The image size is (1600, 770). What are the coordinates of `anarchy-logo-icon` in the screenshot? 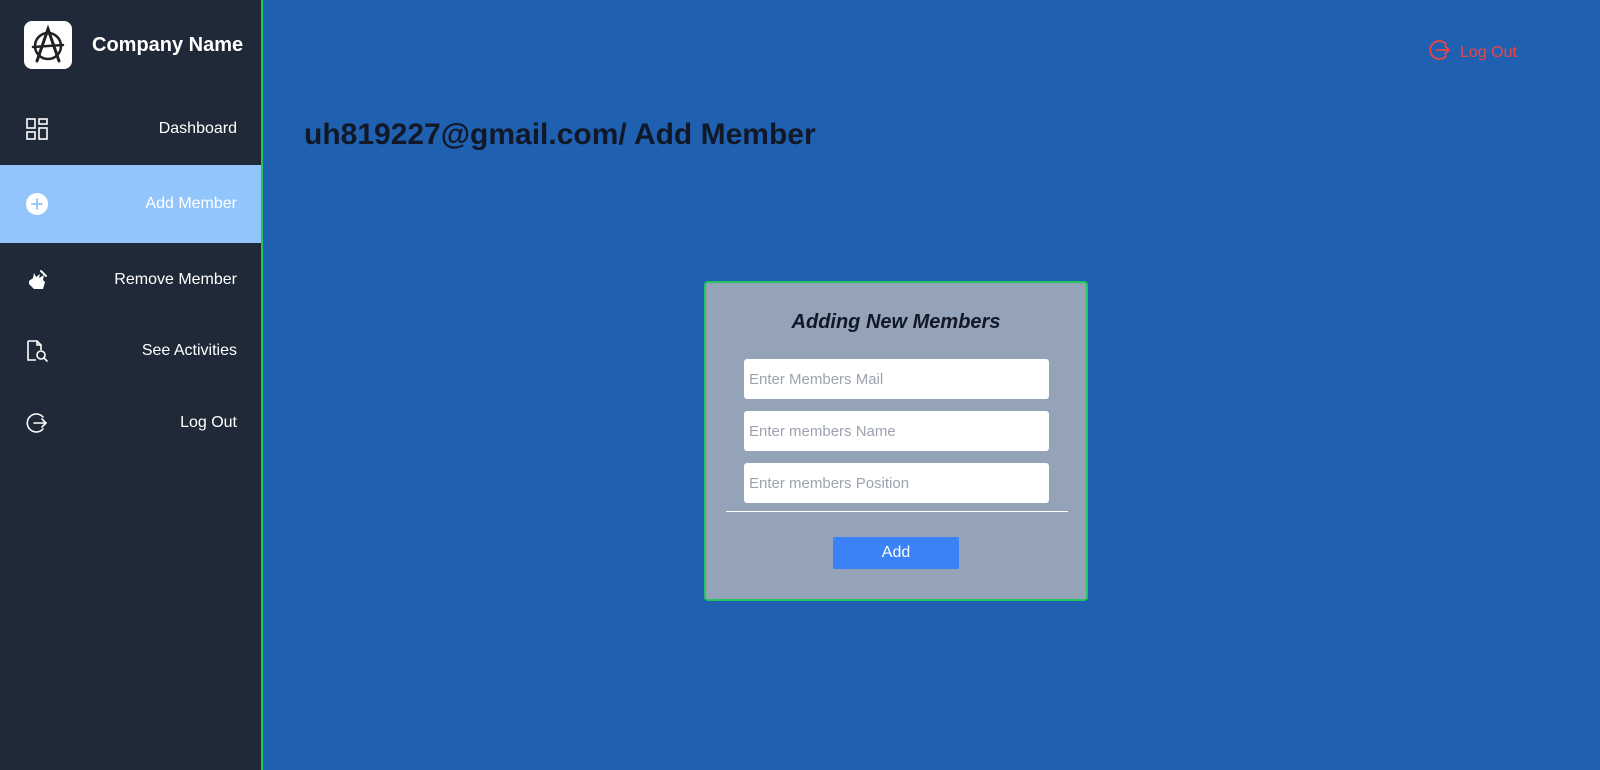 It's located at (48, 45).